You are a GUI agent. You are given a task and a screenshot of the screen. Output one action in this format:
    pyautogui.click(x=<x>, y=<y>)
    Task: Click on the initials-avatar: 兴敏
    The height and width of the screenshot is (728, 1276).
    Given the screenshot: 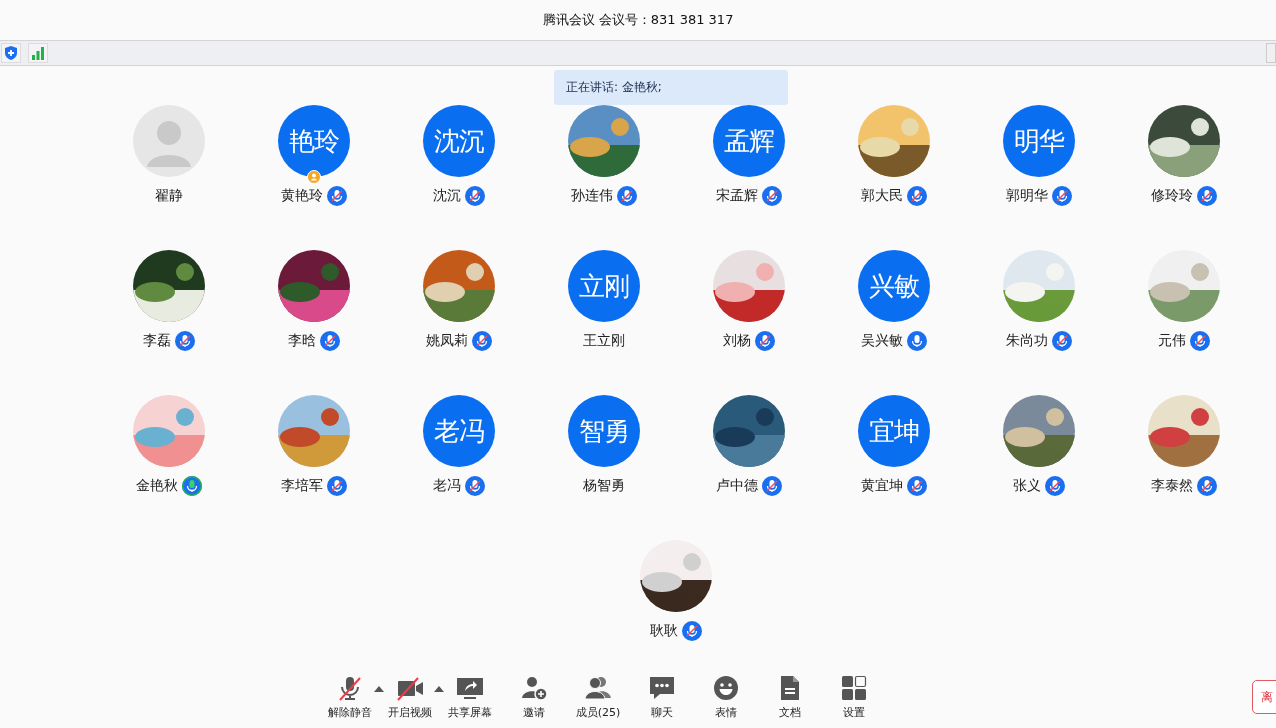 What is the action you would take?
    pyautogui.click(x=893, y=286)
    